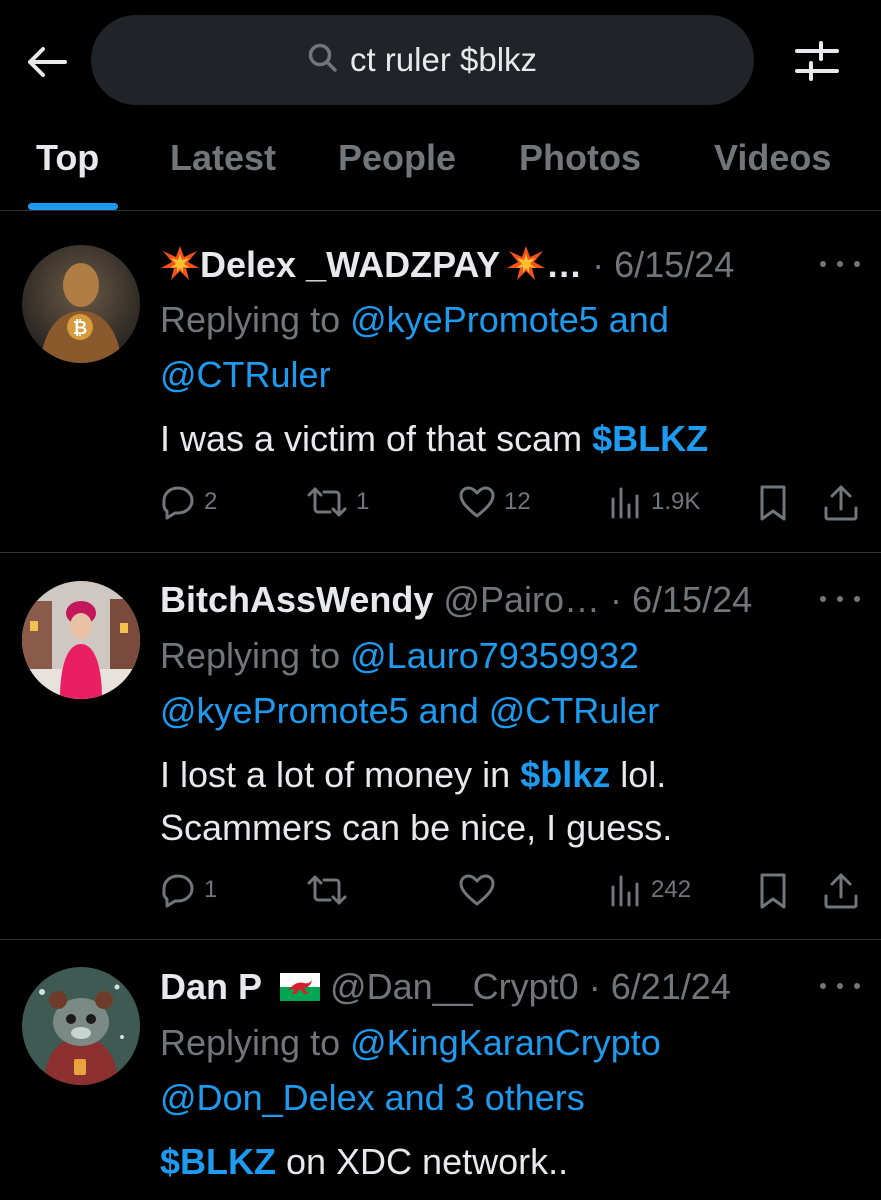 The width and height of the screenshot is (881, 1200). I want to click on tweet-text-part: lol., so click(638, 774).